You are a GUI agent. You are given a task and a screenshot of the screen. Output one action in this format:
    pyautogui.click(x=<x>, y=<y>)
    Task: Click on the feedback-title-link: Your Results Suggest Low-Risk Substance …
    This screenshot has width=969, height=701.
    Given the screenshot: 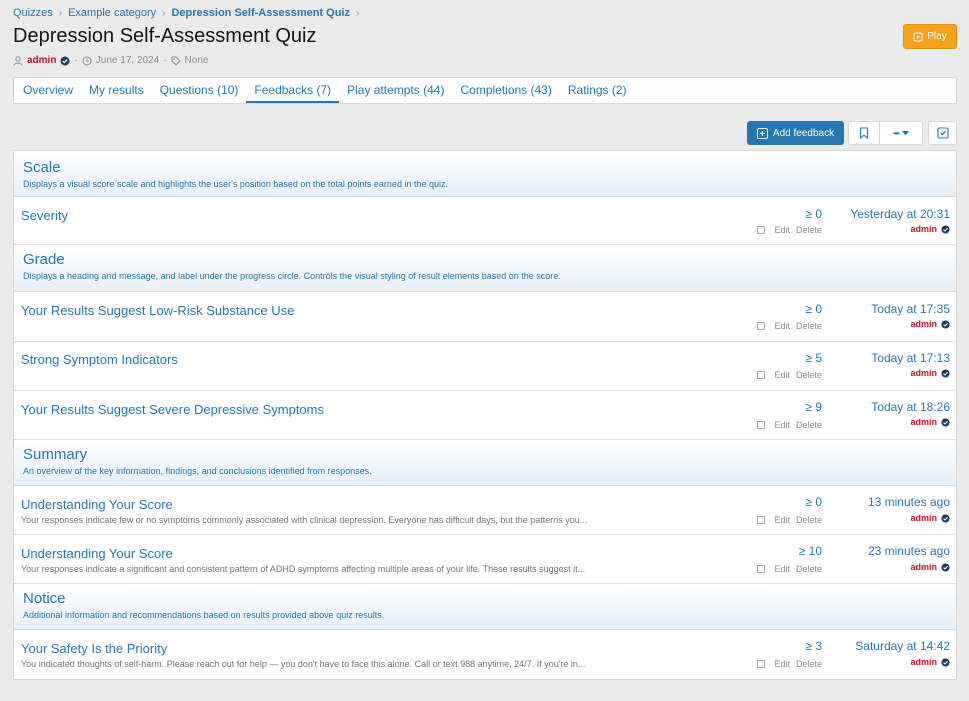 What is the action you would take?
    pyautogui.click(x=157, y=310)
    